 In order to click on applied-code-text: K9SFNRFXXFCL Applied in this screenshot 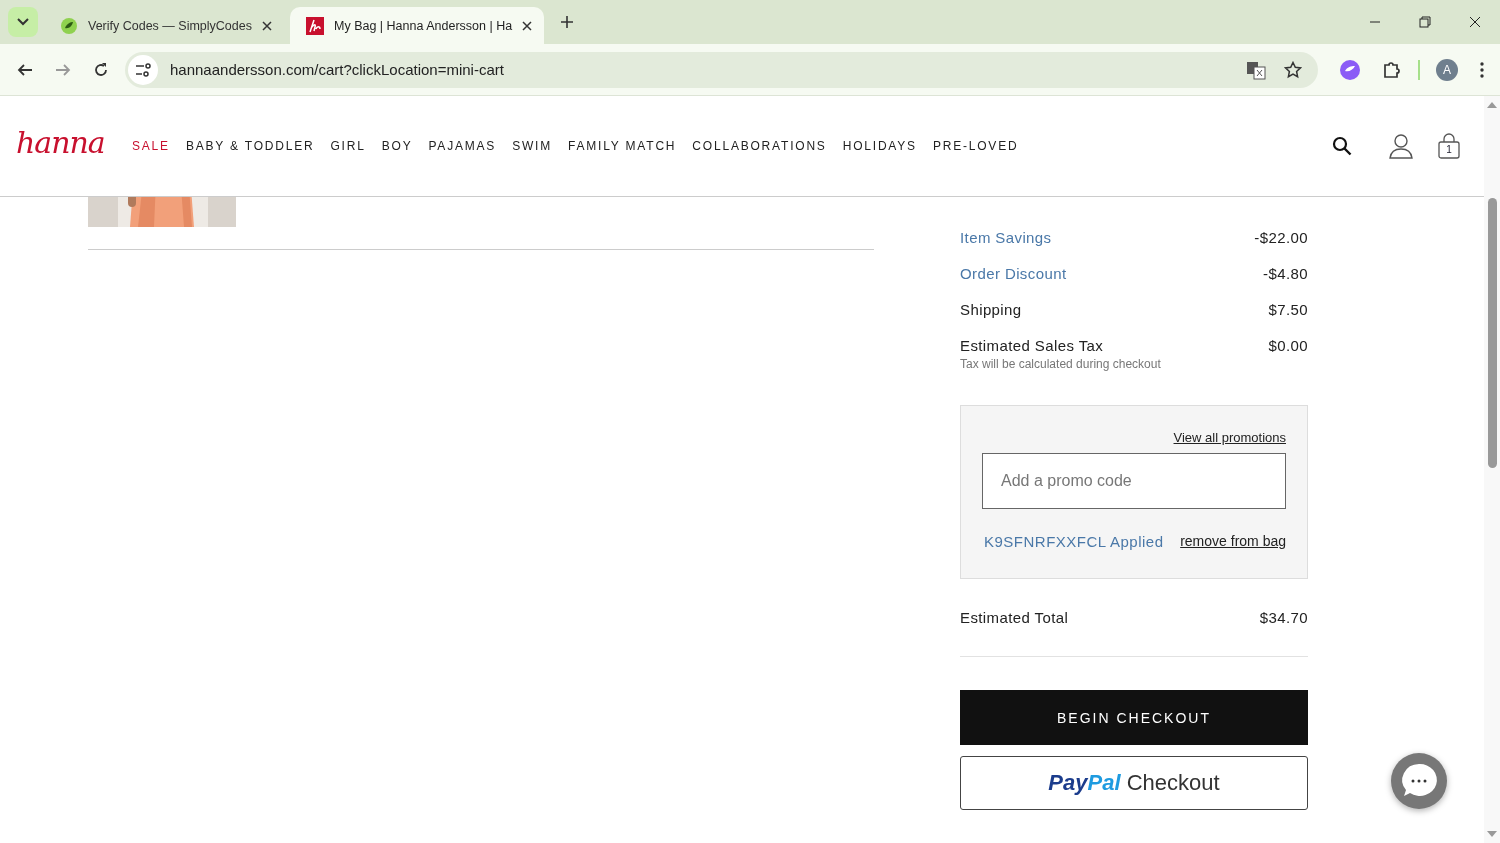, I will do `click(1074, 541)`.